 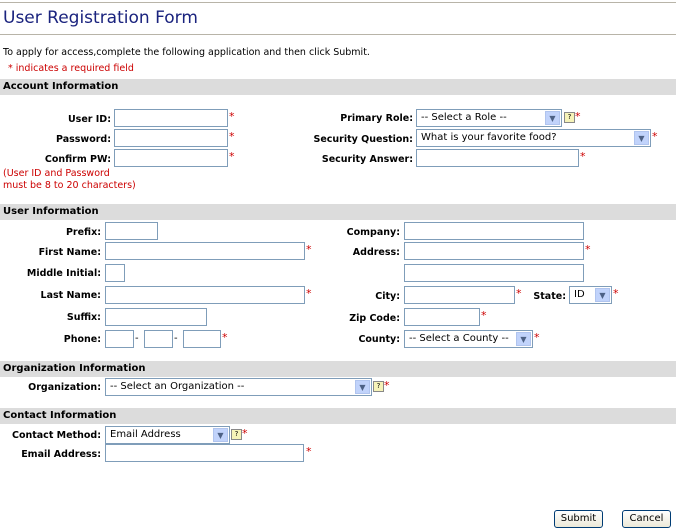 What do you see at coordinates (202, 339) in the screenshot?
I see `phone-line-input` at bounding box center [202, 339].